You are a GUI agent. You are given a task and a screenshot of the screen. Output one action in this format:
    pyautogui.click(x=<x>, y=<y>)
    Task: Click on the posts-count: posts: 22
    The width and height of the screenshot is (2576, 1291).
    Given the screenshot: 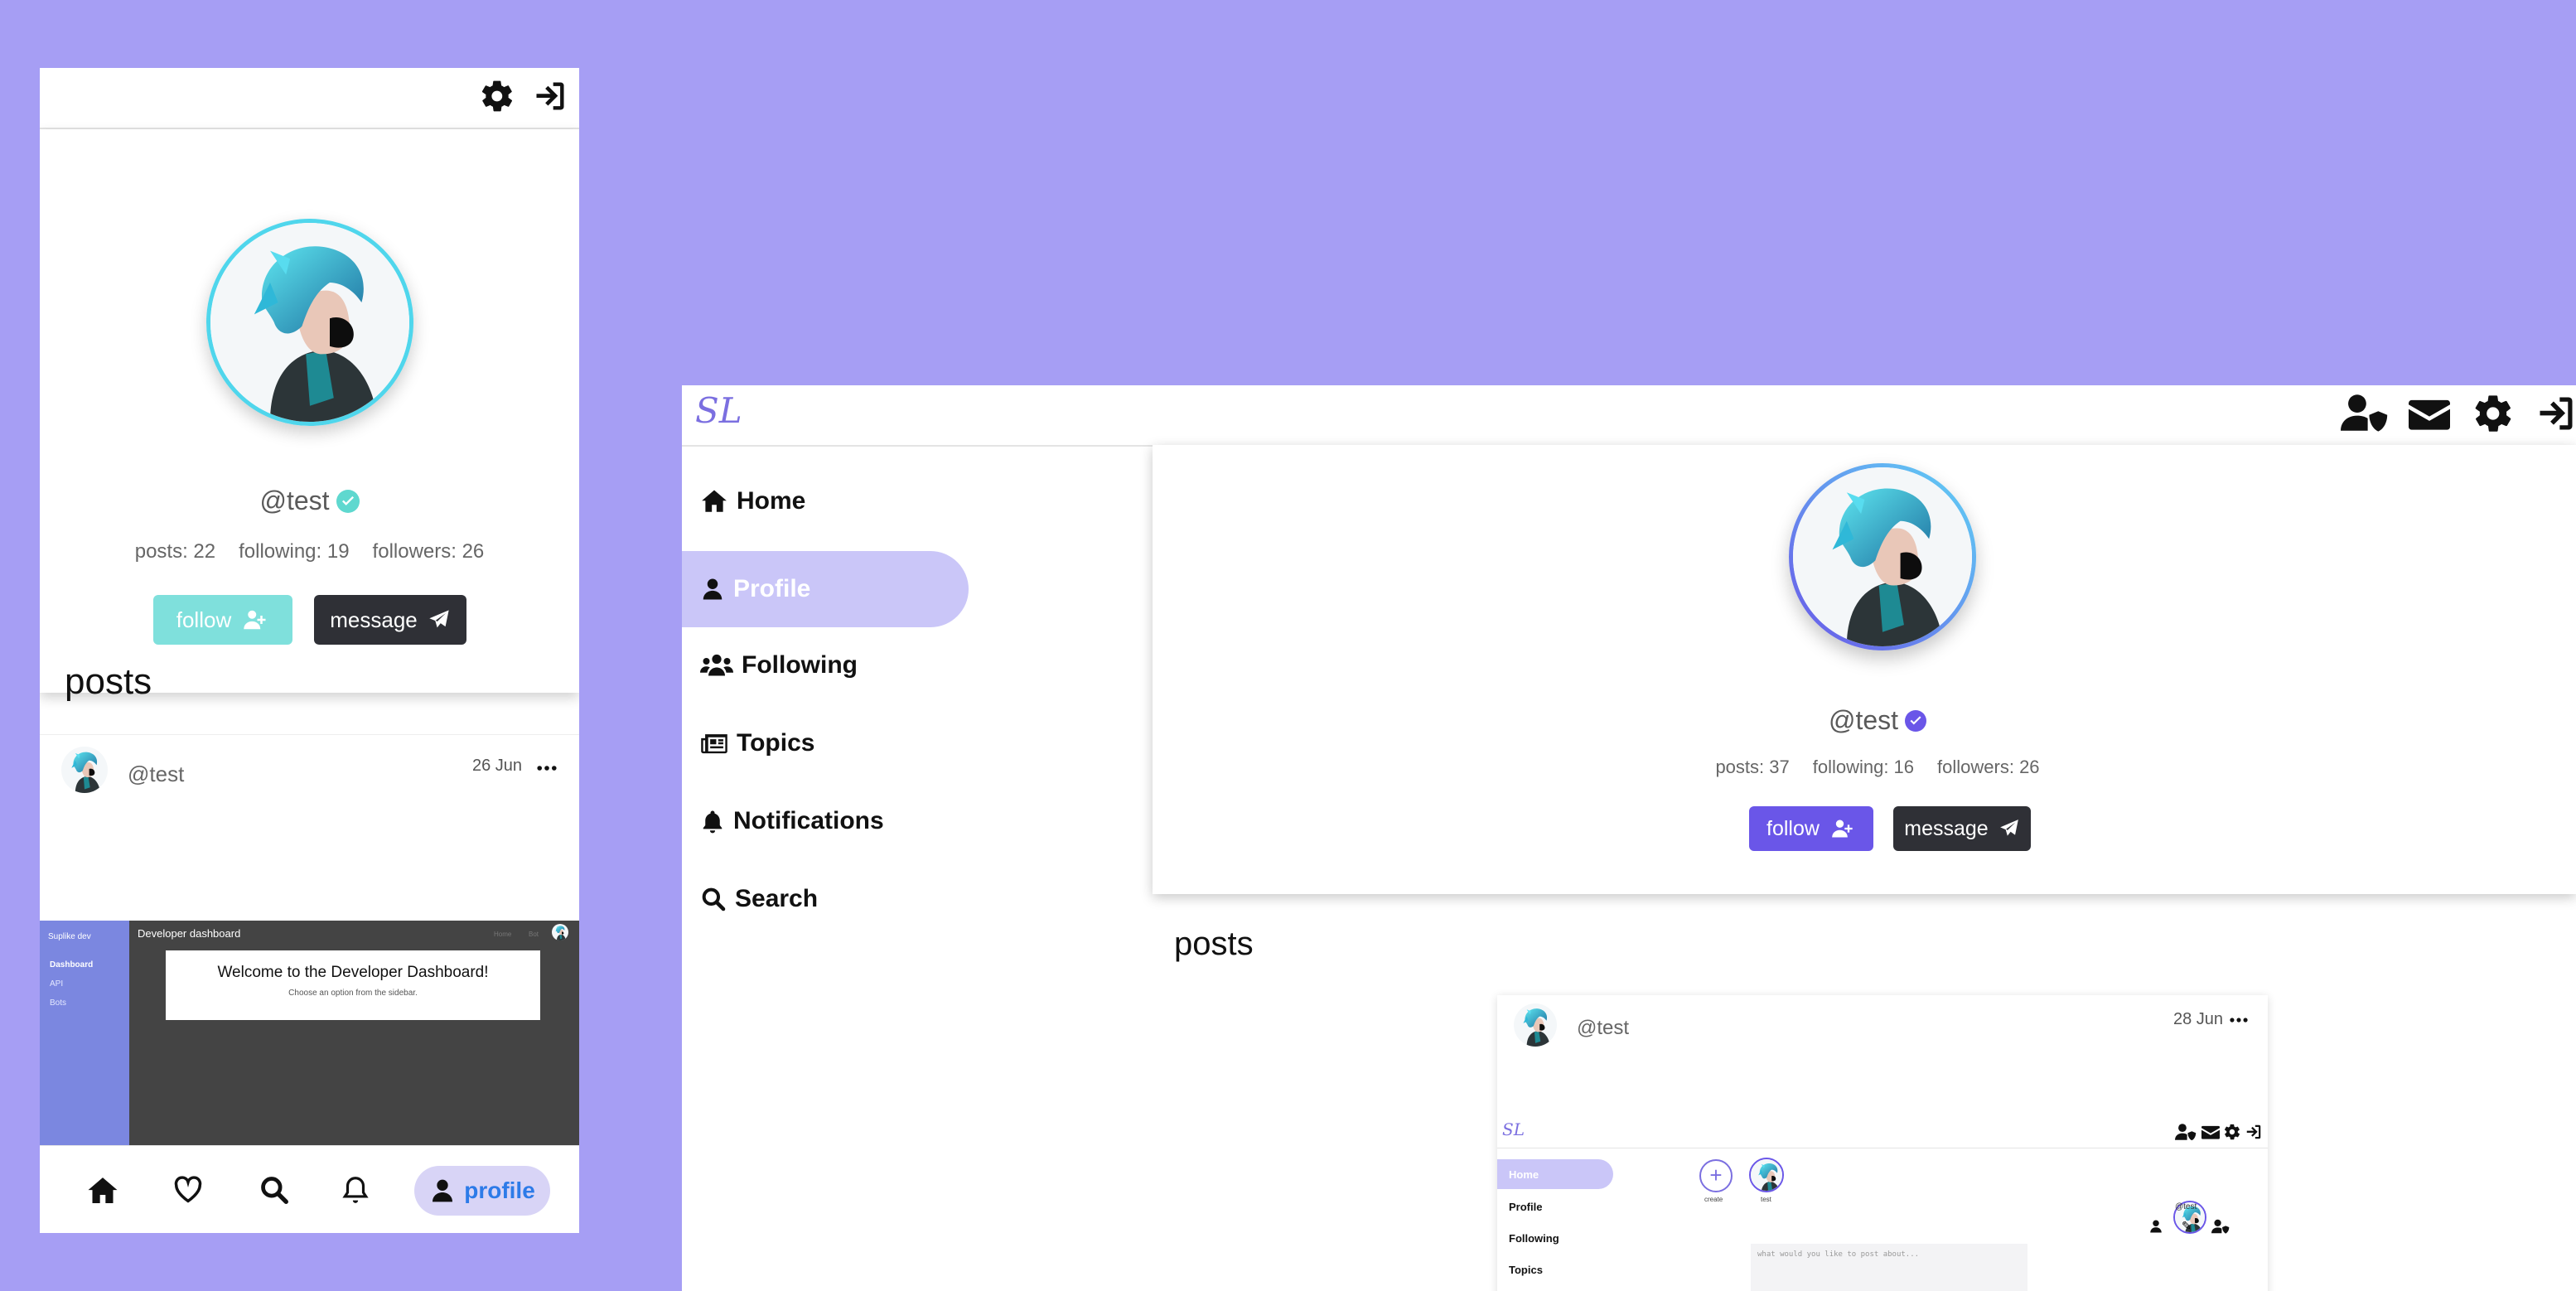 What is the action you would take?
    pyautogui.click(x=175, y=551)
    